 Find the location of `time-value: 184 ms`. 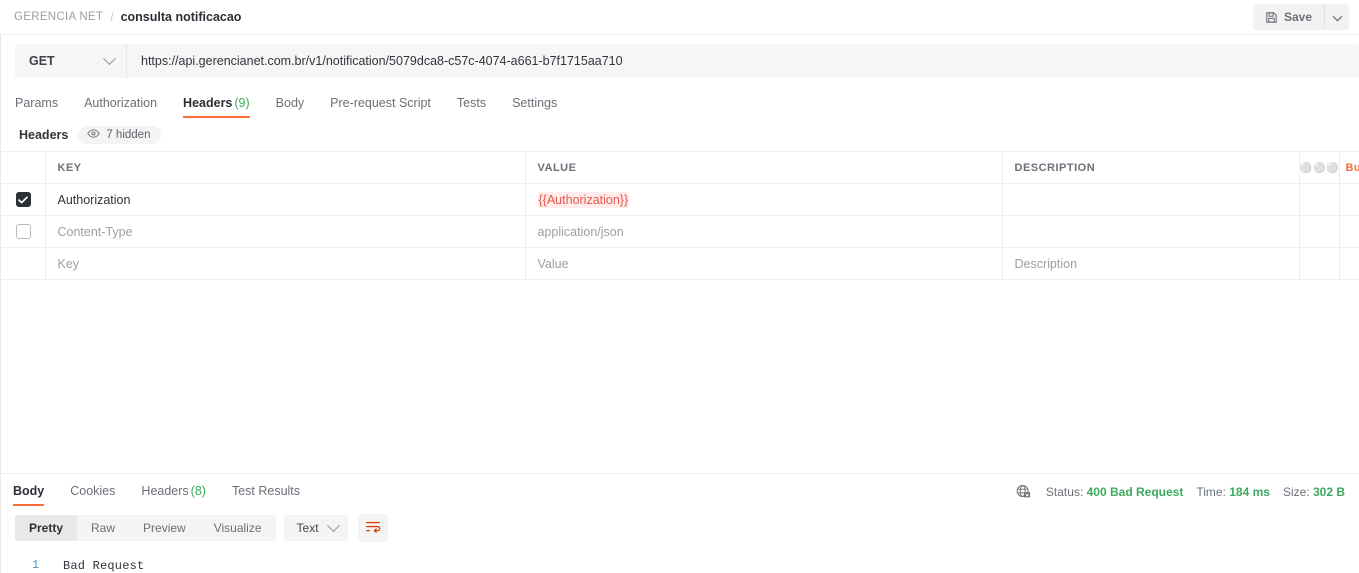

time-value: 184 ms is located at coordinates (1249, 491).